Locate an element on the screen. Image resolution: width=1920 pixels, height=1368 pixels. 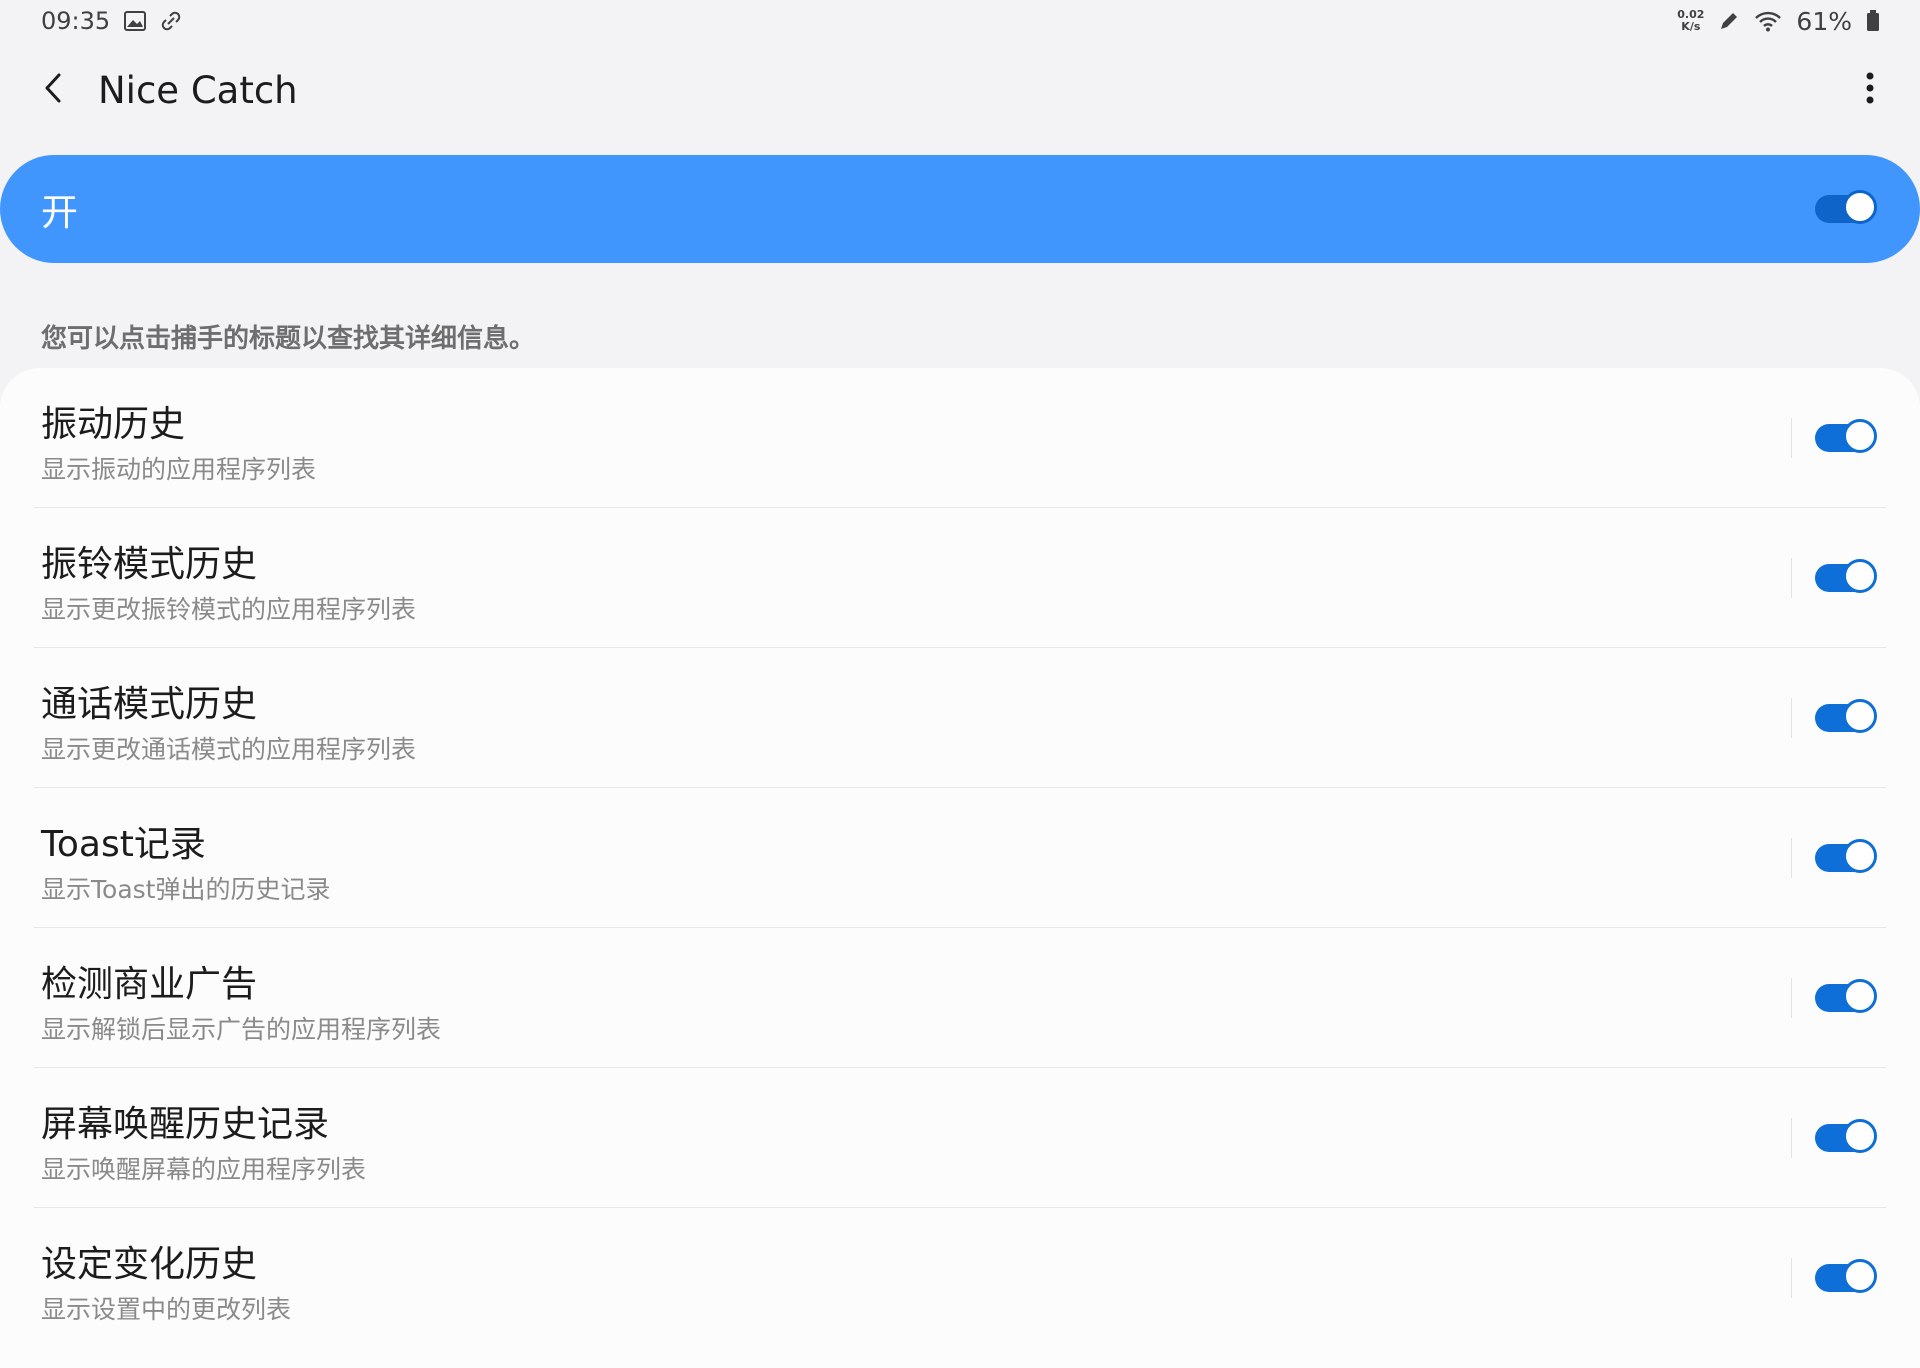
call-mode-history-toggle is located at coordinates (1846, 717).